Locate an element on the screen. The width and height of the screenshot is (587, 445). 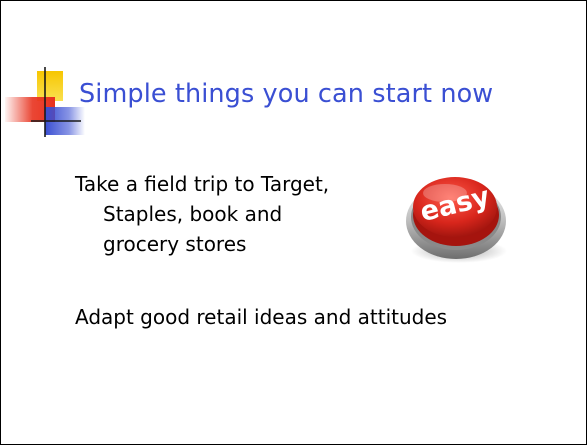
bullet-line: Staples, book and is located at coordinates (193, 214).